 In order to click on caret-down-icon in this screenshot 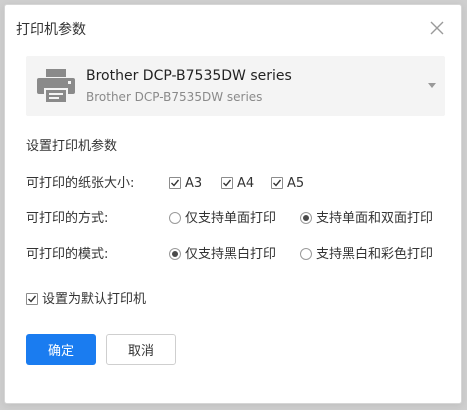, I will do `click(432, 85)`.